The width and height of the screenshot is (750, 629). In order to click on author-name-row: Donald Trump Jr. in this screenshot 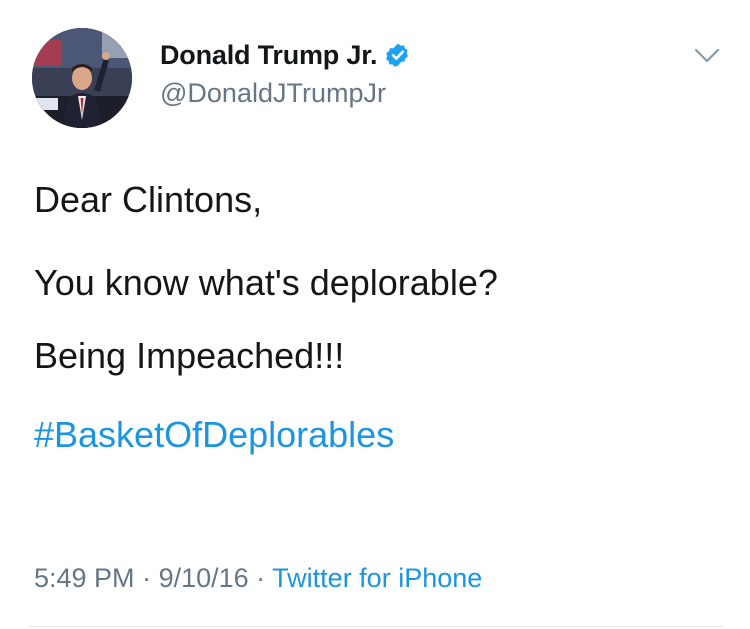, I will do `click(285, 55)`.